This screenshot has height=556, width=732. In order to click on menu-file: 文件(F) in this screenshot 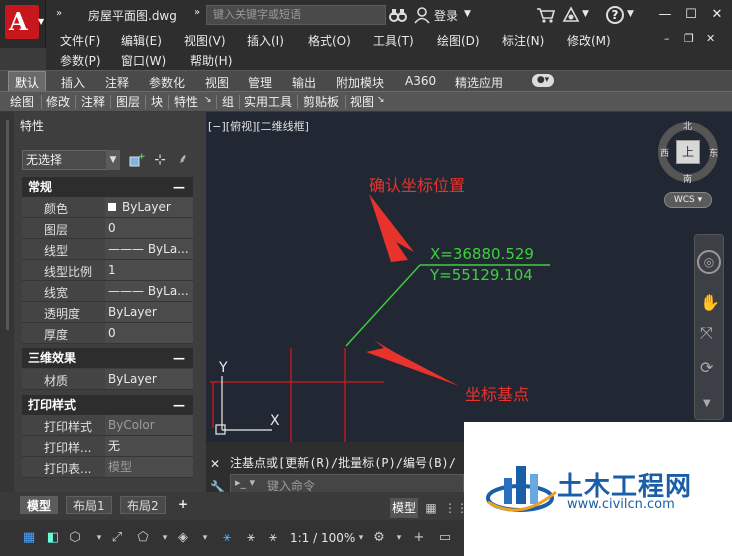, I will do `click(80, 40)`.